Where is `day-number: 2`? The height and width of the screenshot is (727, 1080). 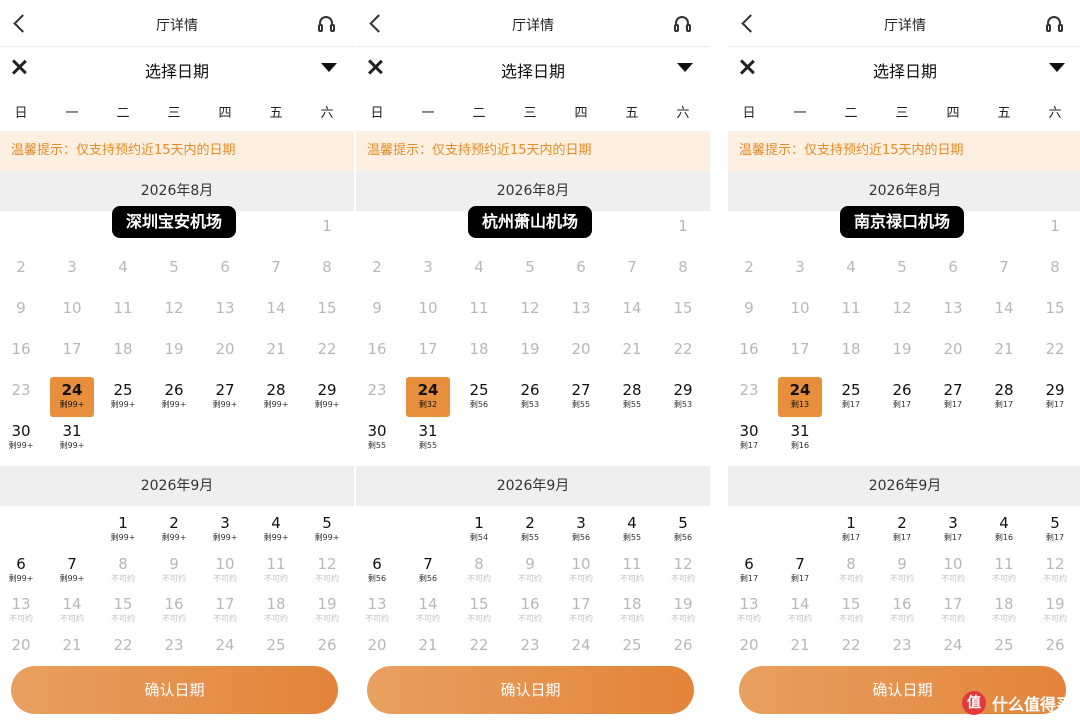 day-number: 2 is located at coordinates (174, 523).